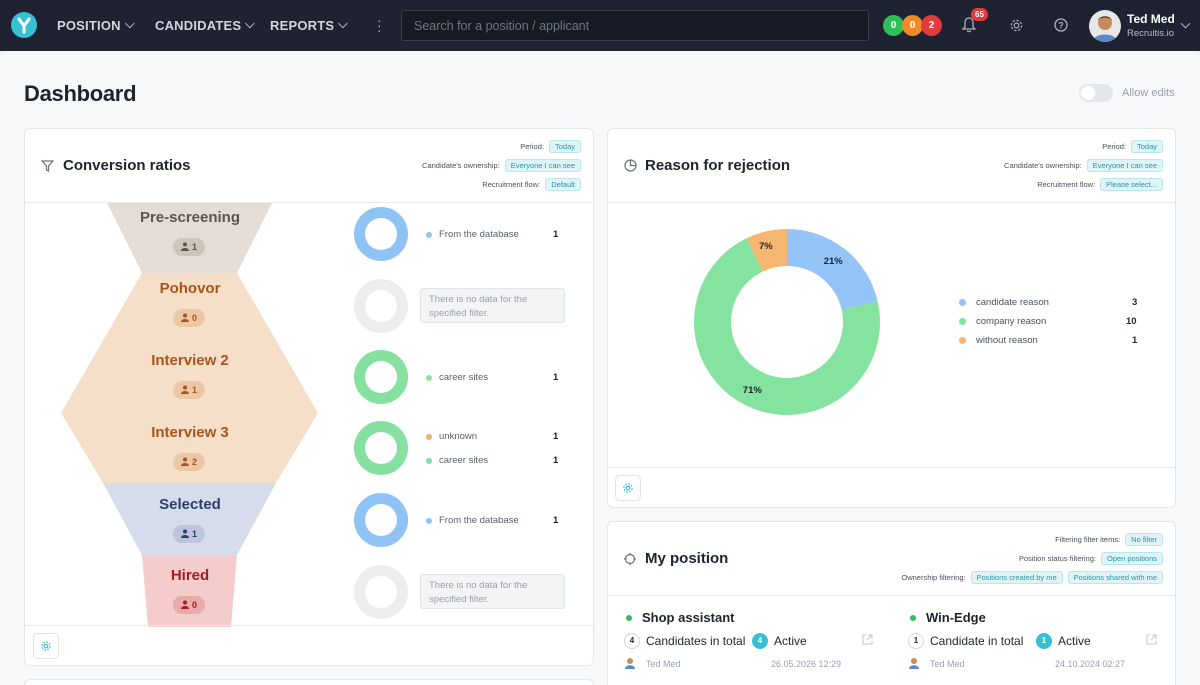 The height and width of the screenshot is (685, 1200). What do you see at coordinates (194, 605) in the screenshot?
I see `stage-count-value: 0` at bounding box center [194, 605].